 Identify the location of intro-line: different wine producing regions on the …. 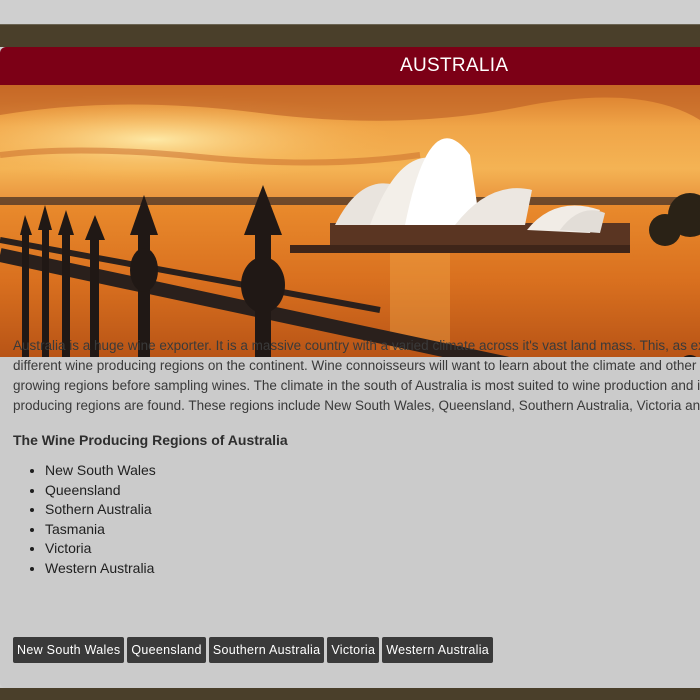
(356, 365).